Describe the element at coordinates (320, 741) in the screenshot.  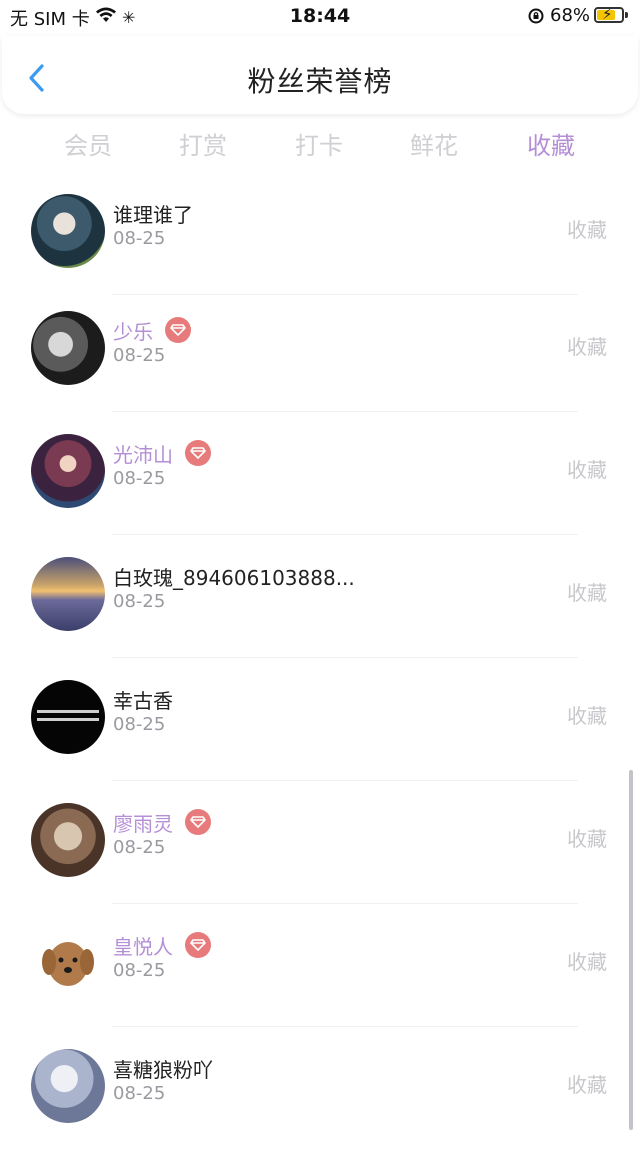
I see `list-item: 幸古香 08-25 收藏` at that location.